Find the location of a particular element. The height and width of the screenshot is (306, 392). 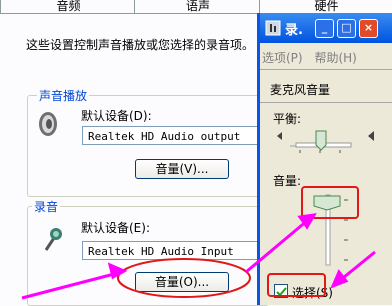

volume-slider-highlight is located at coordinates (330, 202).